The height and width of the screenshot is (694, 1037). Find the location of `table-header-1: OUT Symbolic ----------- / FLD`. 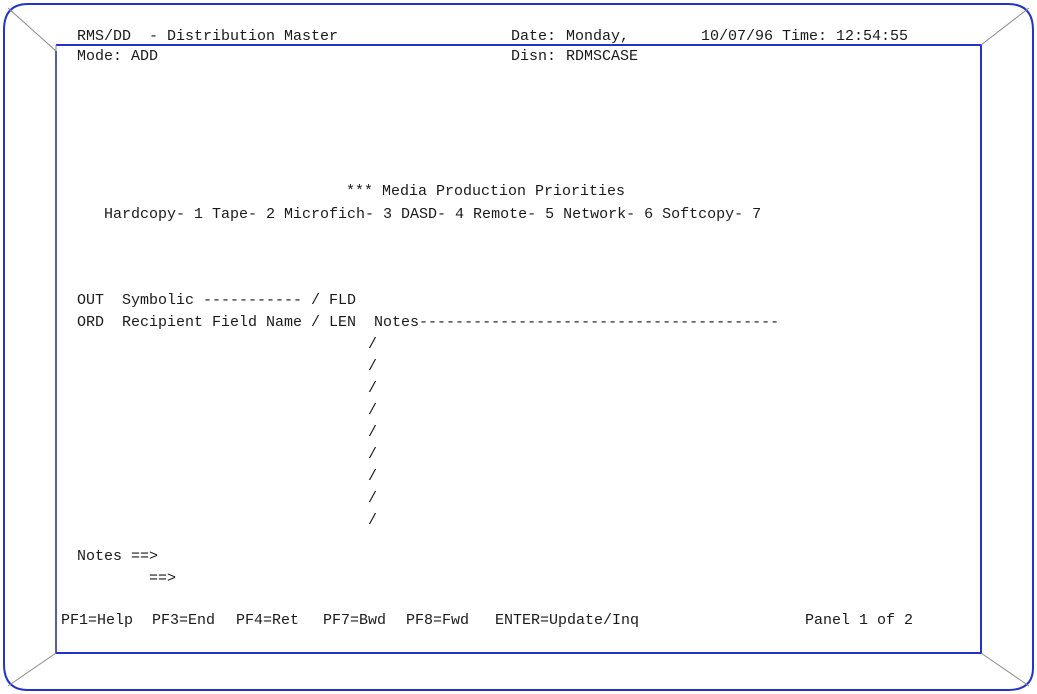

table-header-1: OUT Symbolic ----------- / FLD is located at coordinates (217, 300).